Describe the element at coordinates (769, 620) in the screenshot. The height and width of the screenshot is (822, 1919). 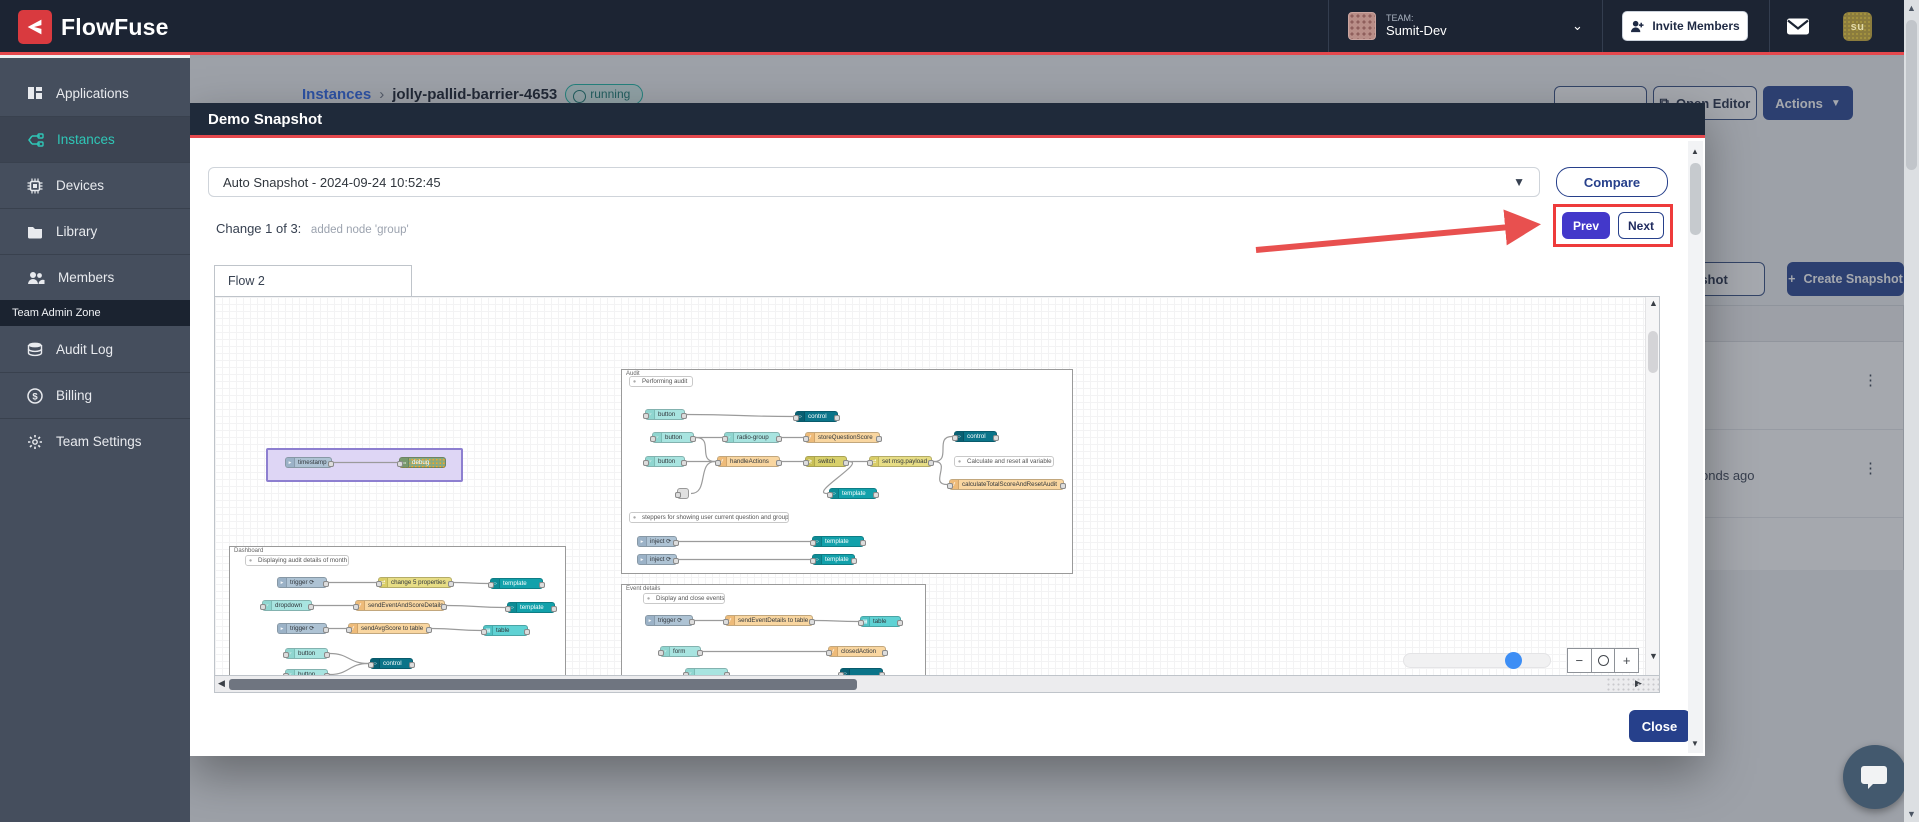
I see `flow-node: f sendEventDetails to table` at that location.